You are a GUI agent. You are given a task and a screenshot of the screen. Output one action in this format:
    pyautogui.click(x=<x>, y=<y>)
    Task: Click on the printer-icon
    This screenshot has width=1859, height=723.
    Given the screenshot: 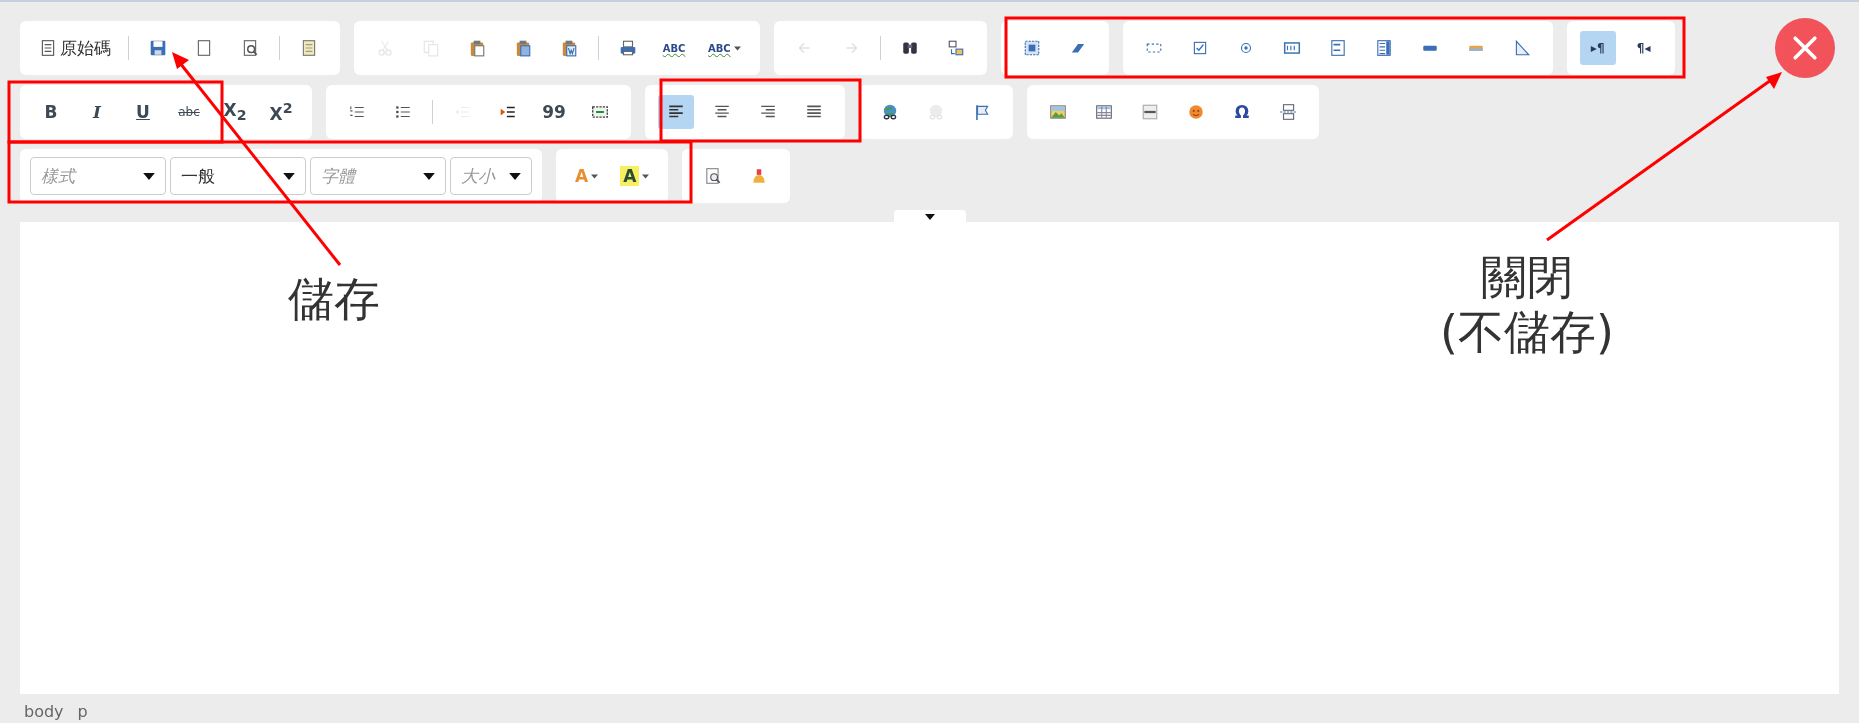 What is the action you would take?
    pyautogui.click(x=628, y=48)
    